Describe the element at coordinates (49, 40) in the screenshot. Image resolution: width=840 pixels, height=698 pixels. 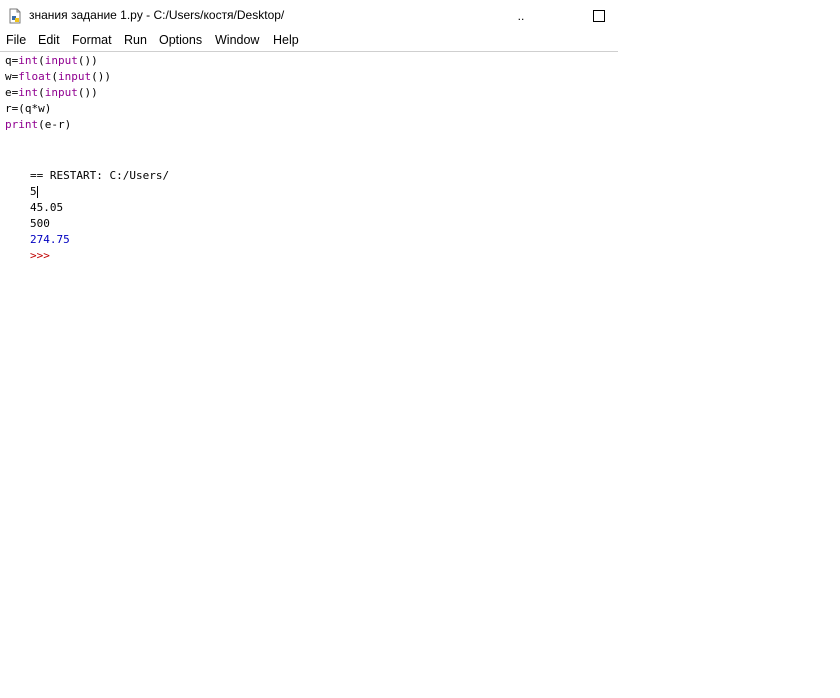
I see `menu-edit: Edit` at that location.